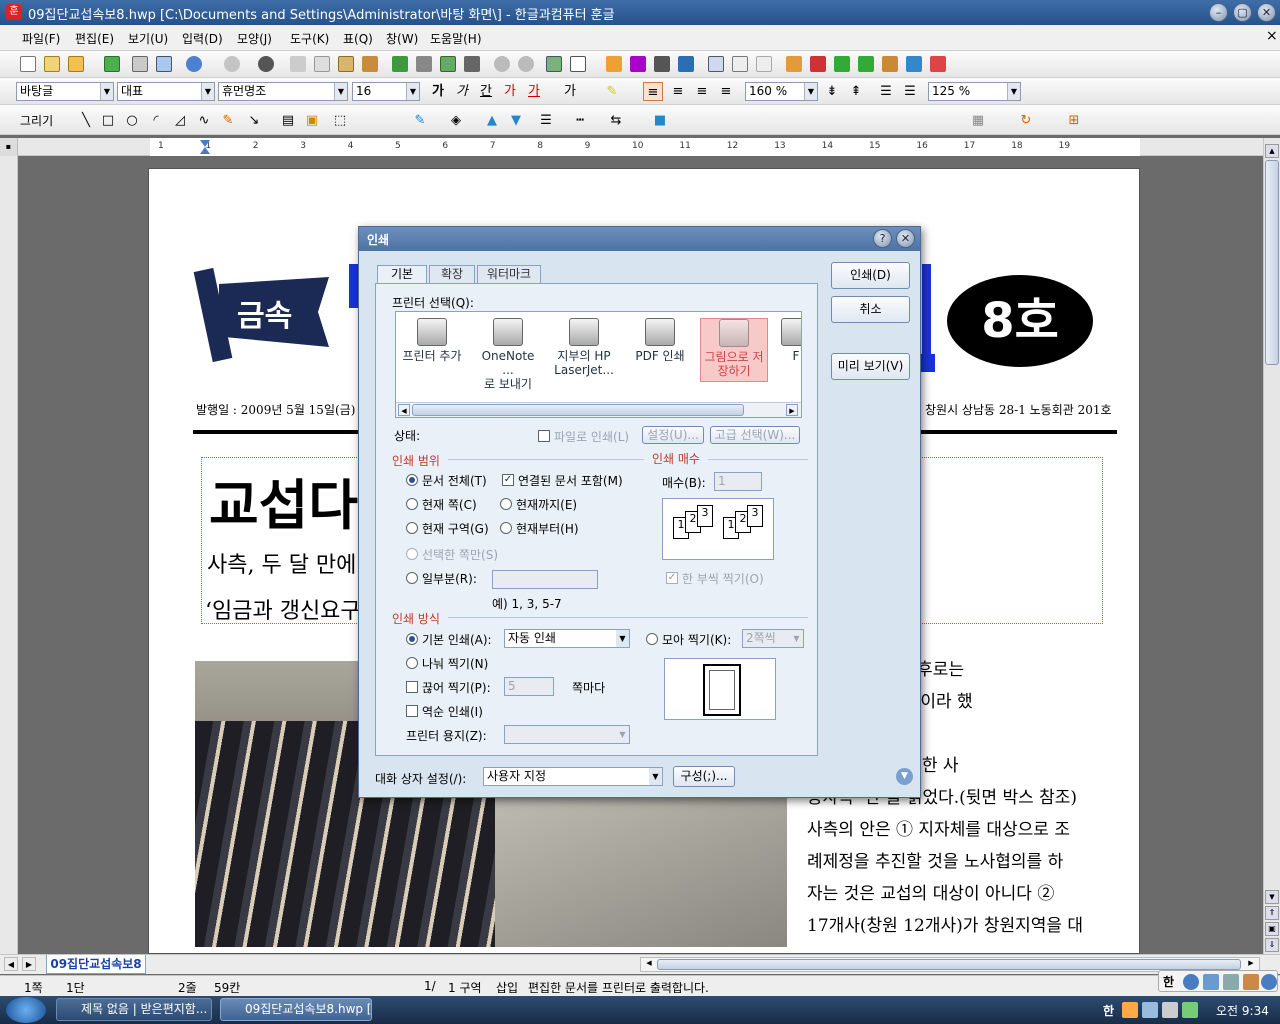 The image size is (1280, 1024). I want to click on outline-icon, so click(472, 64).